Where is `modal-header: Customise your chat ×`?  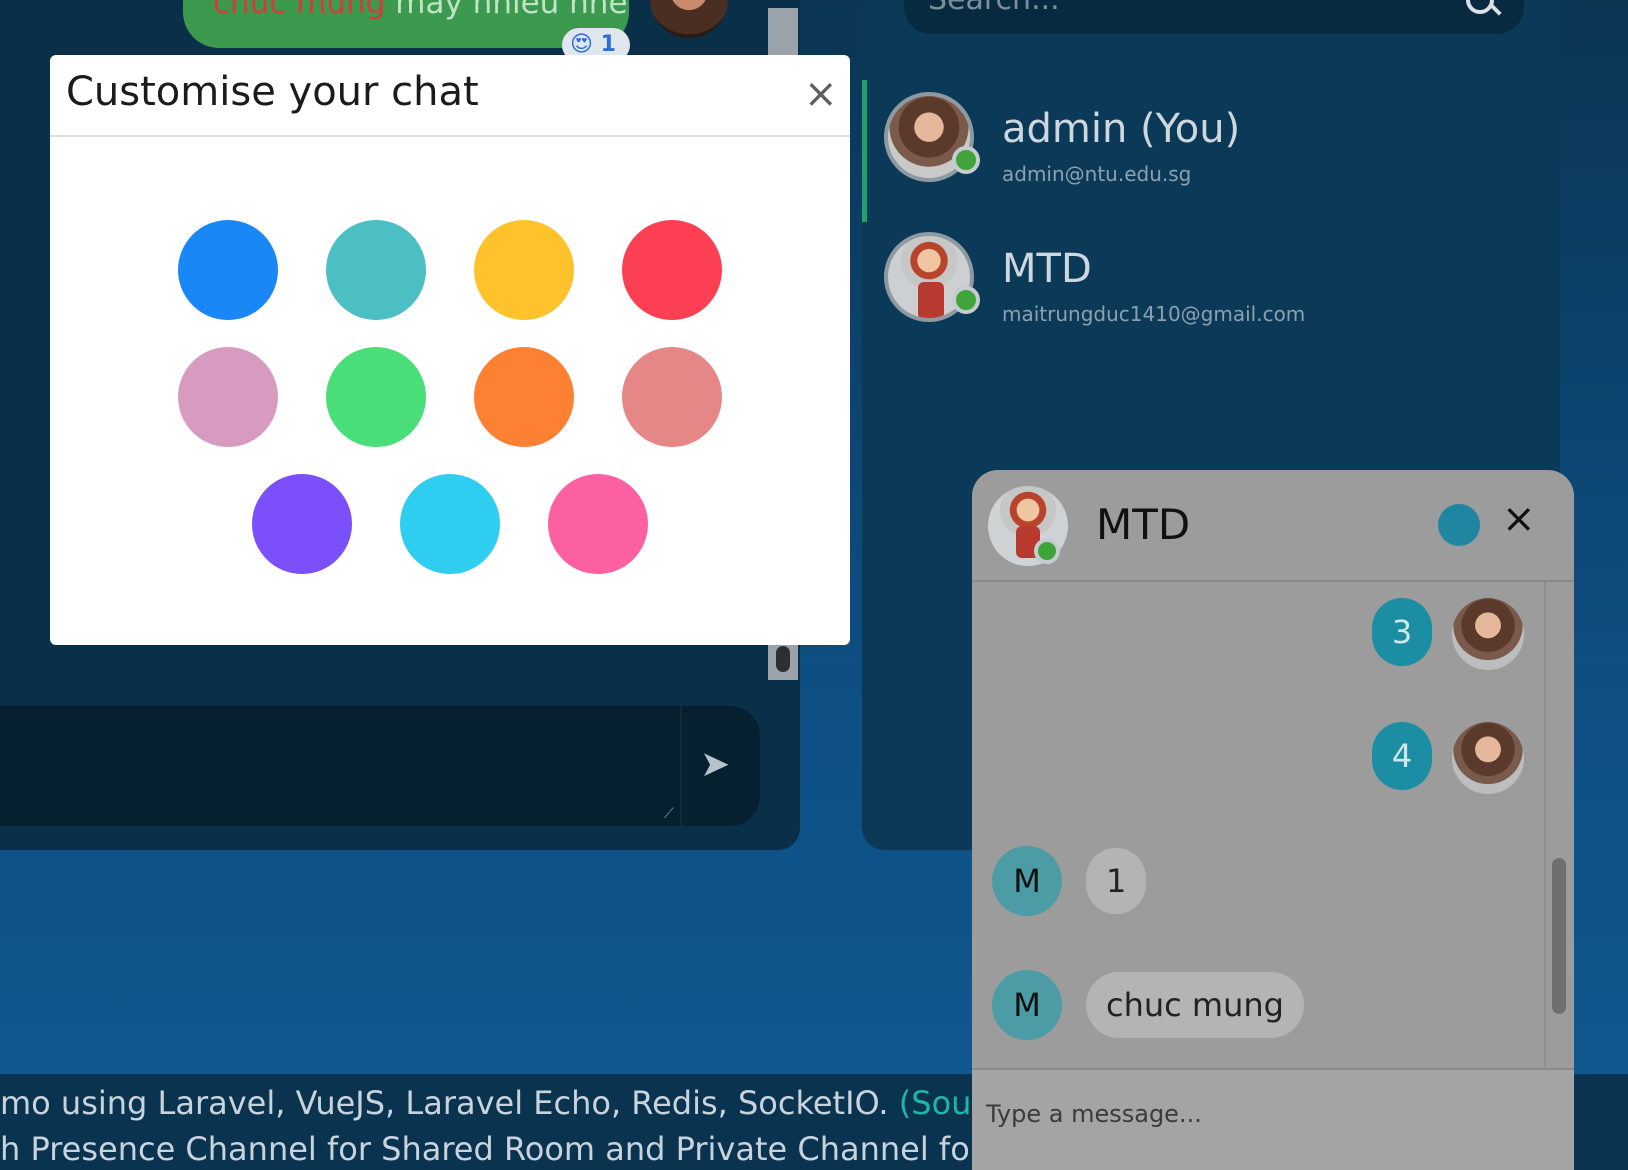 modal-header: Customise your chat × is located at coordinates (450, 96).